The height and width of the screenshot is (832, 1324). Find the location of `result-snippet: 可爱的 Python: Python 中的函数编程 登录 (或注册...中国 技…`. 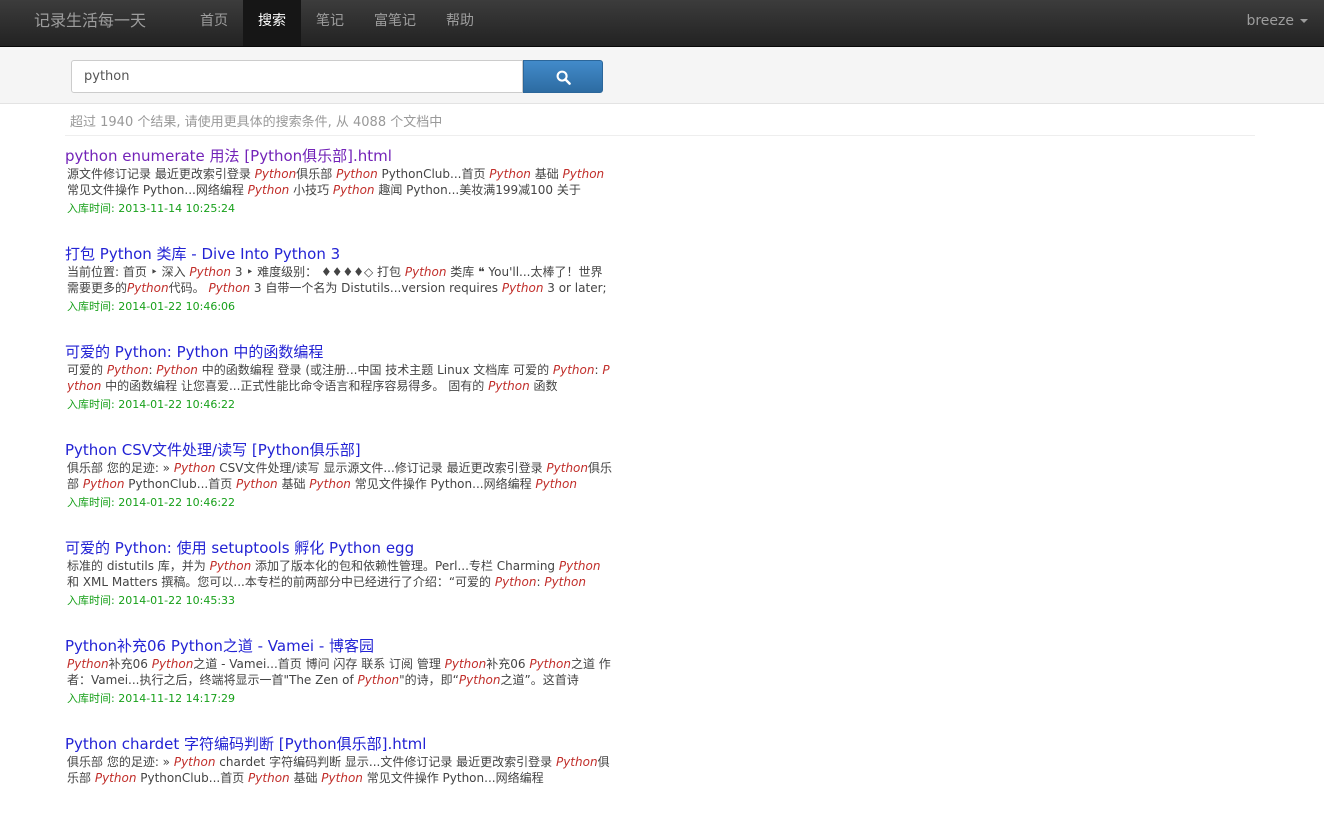

result-snippet: 可爱的 Python: Python 中的函数编程 登录 (或注册...中国 技… is located at coordinates (338, 378).